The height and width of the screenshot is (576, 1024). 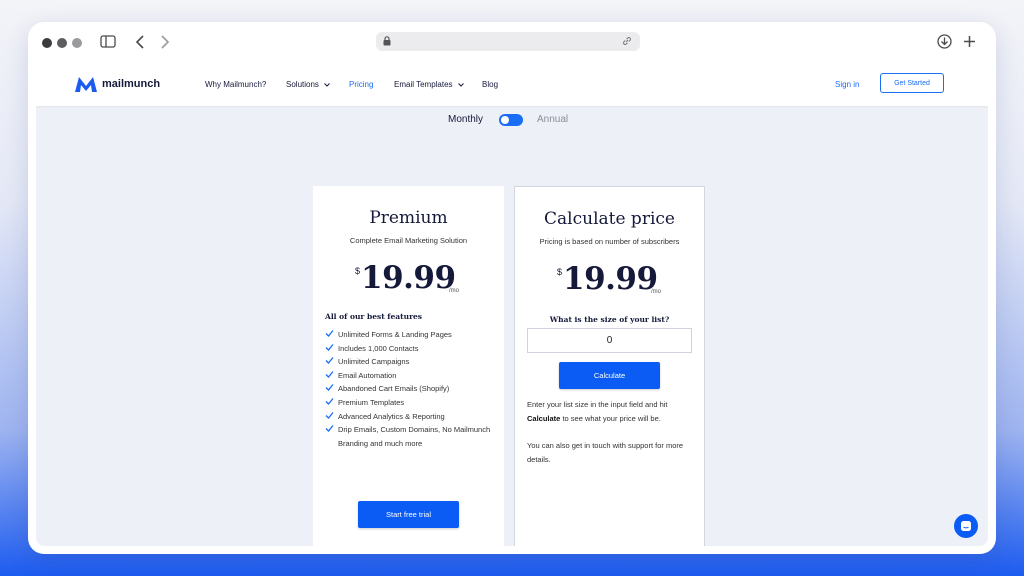 I want to click on nav-blog: Blog, so click(x=490, y=84).